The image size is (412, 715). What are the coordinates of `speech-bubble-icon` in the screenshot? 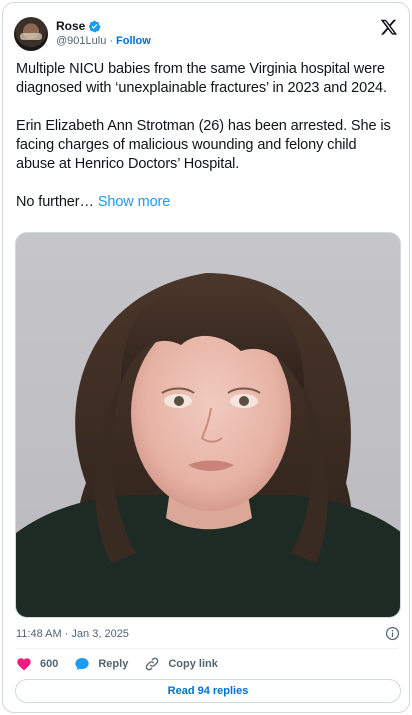 It's located at (82, 664).